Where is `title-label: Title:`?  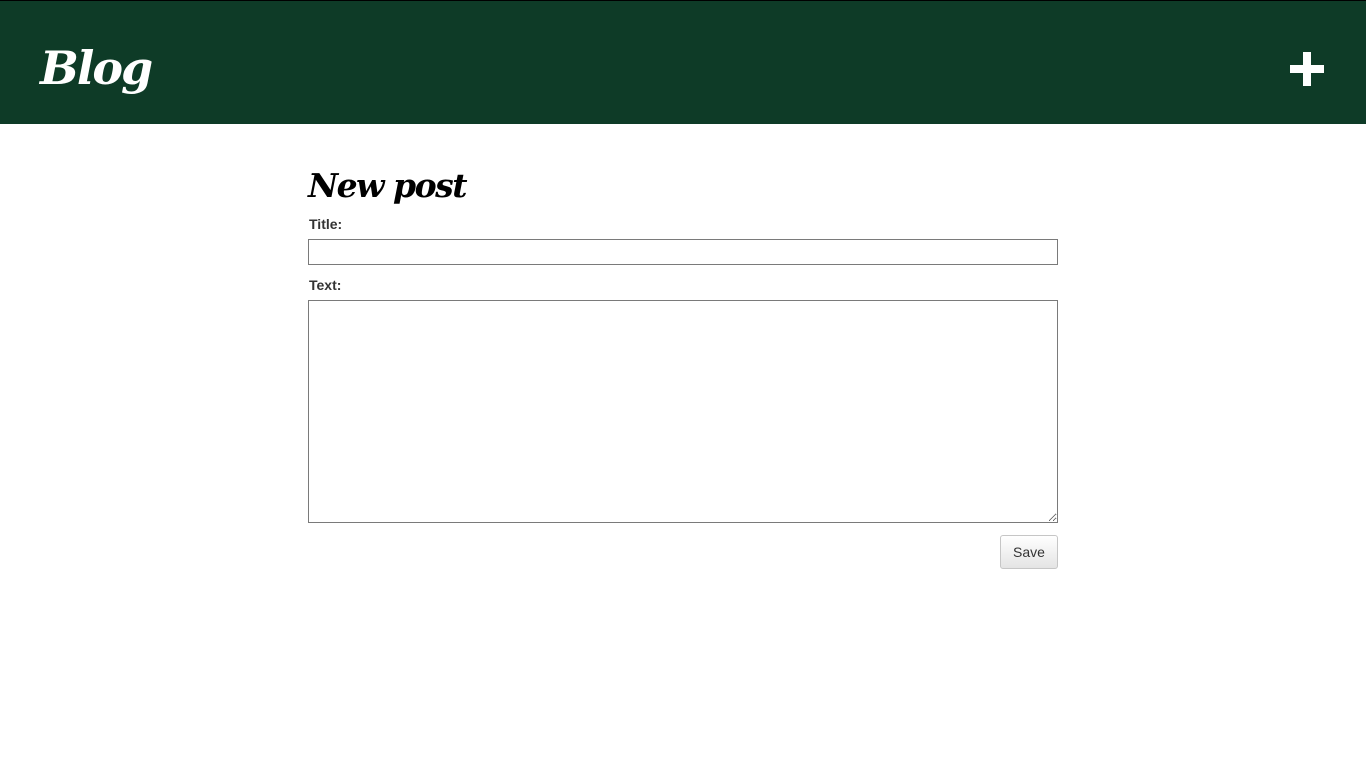
title-label: Title: is located at coordinates (326, 224).